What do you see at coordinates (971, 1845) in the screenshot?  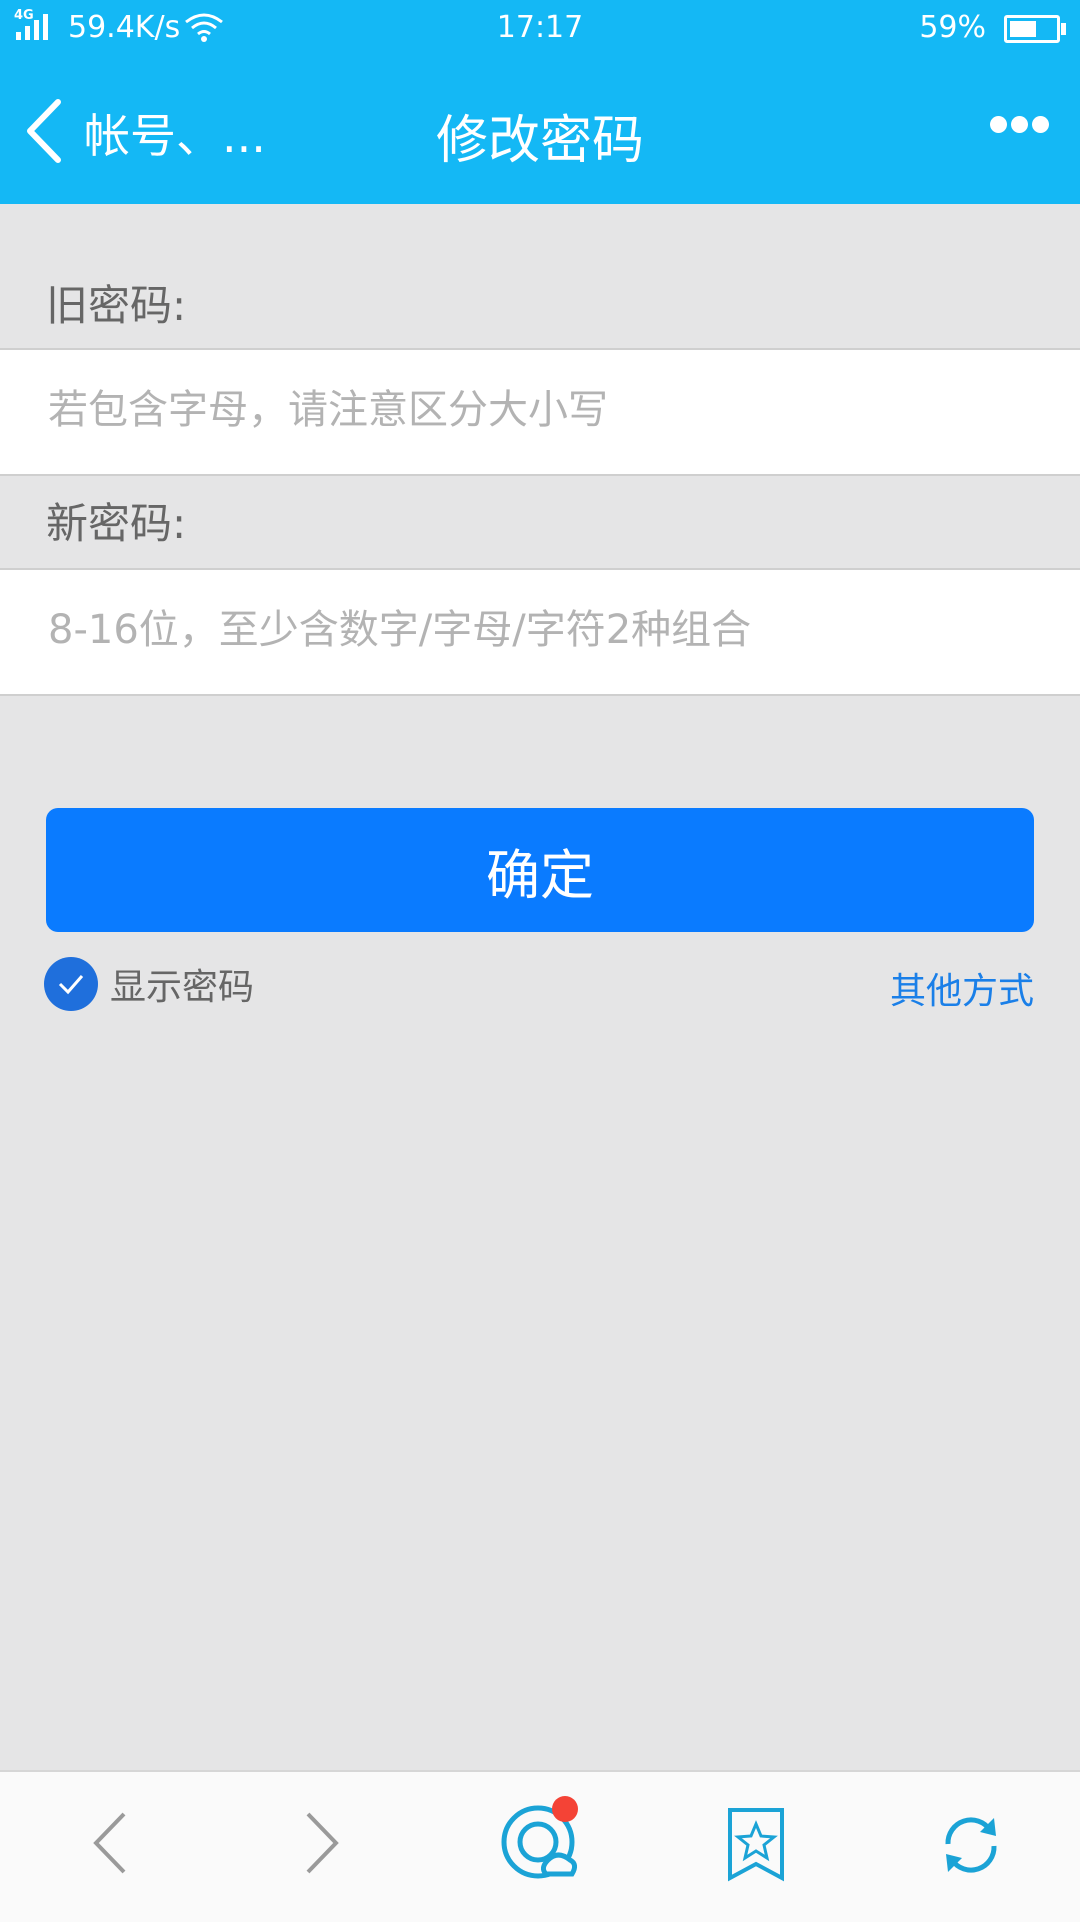 I see `refresh-icon` at bounding box center [971, 1845].